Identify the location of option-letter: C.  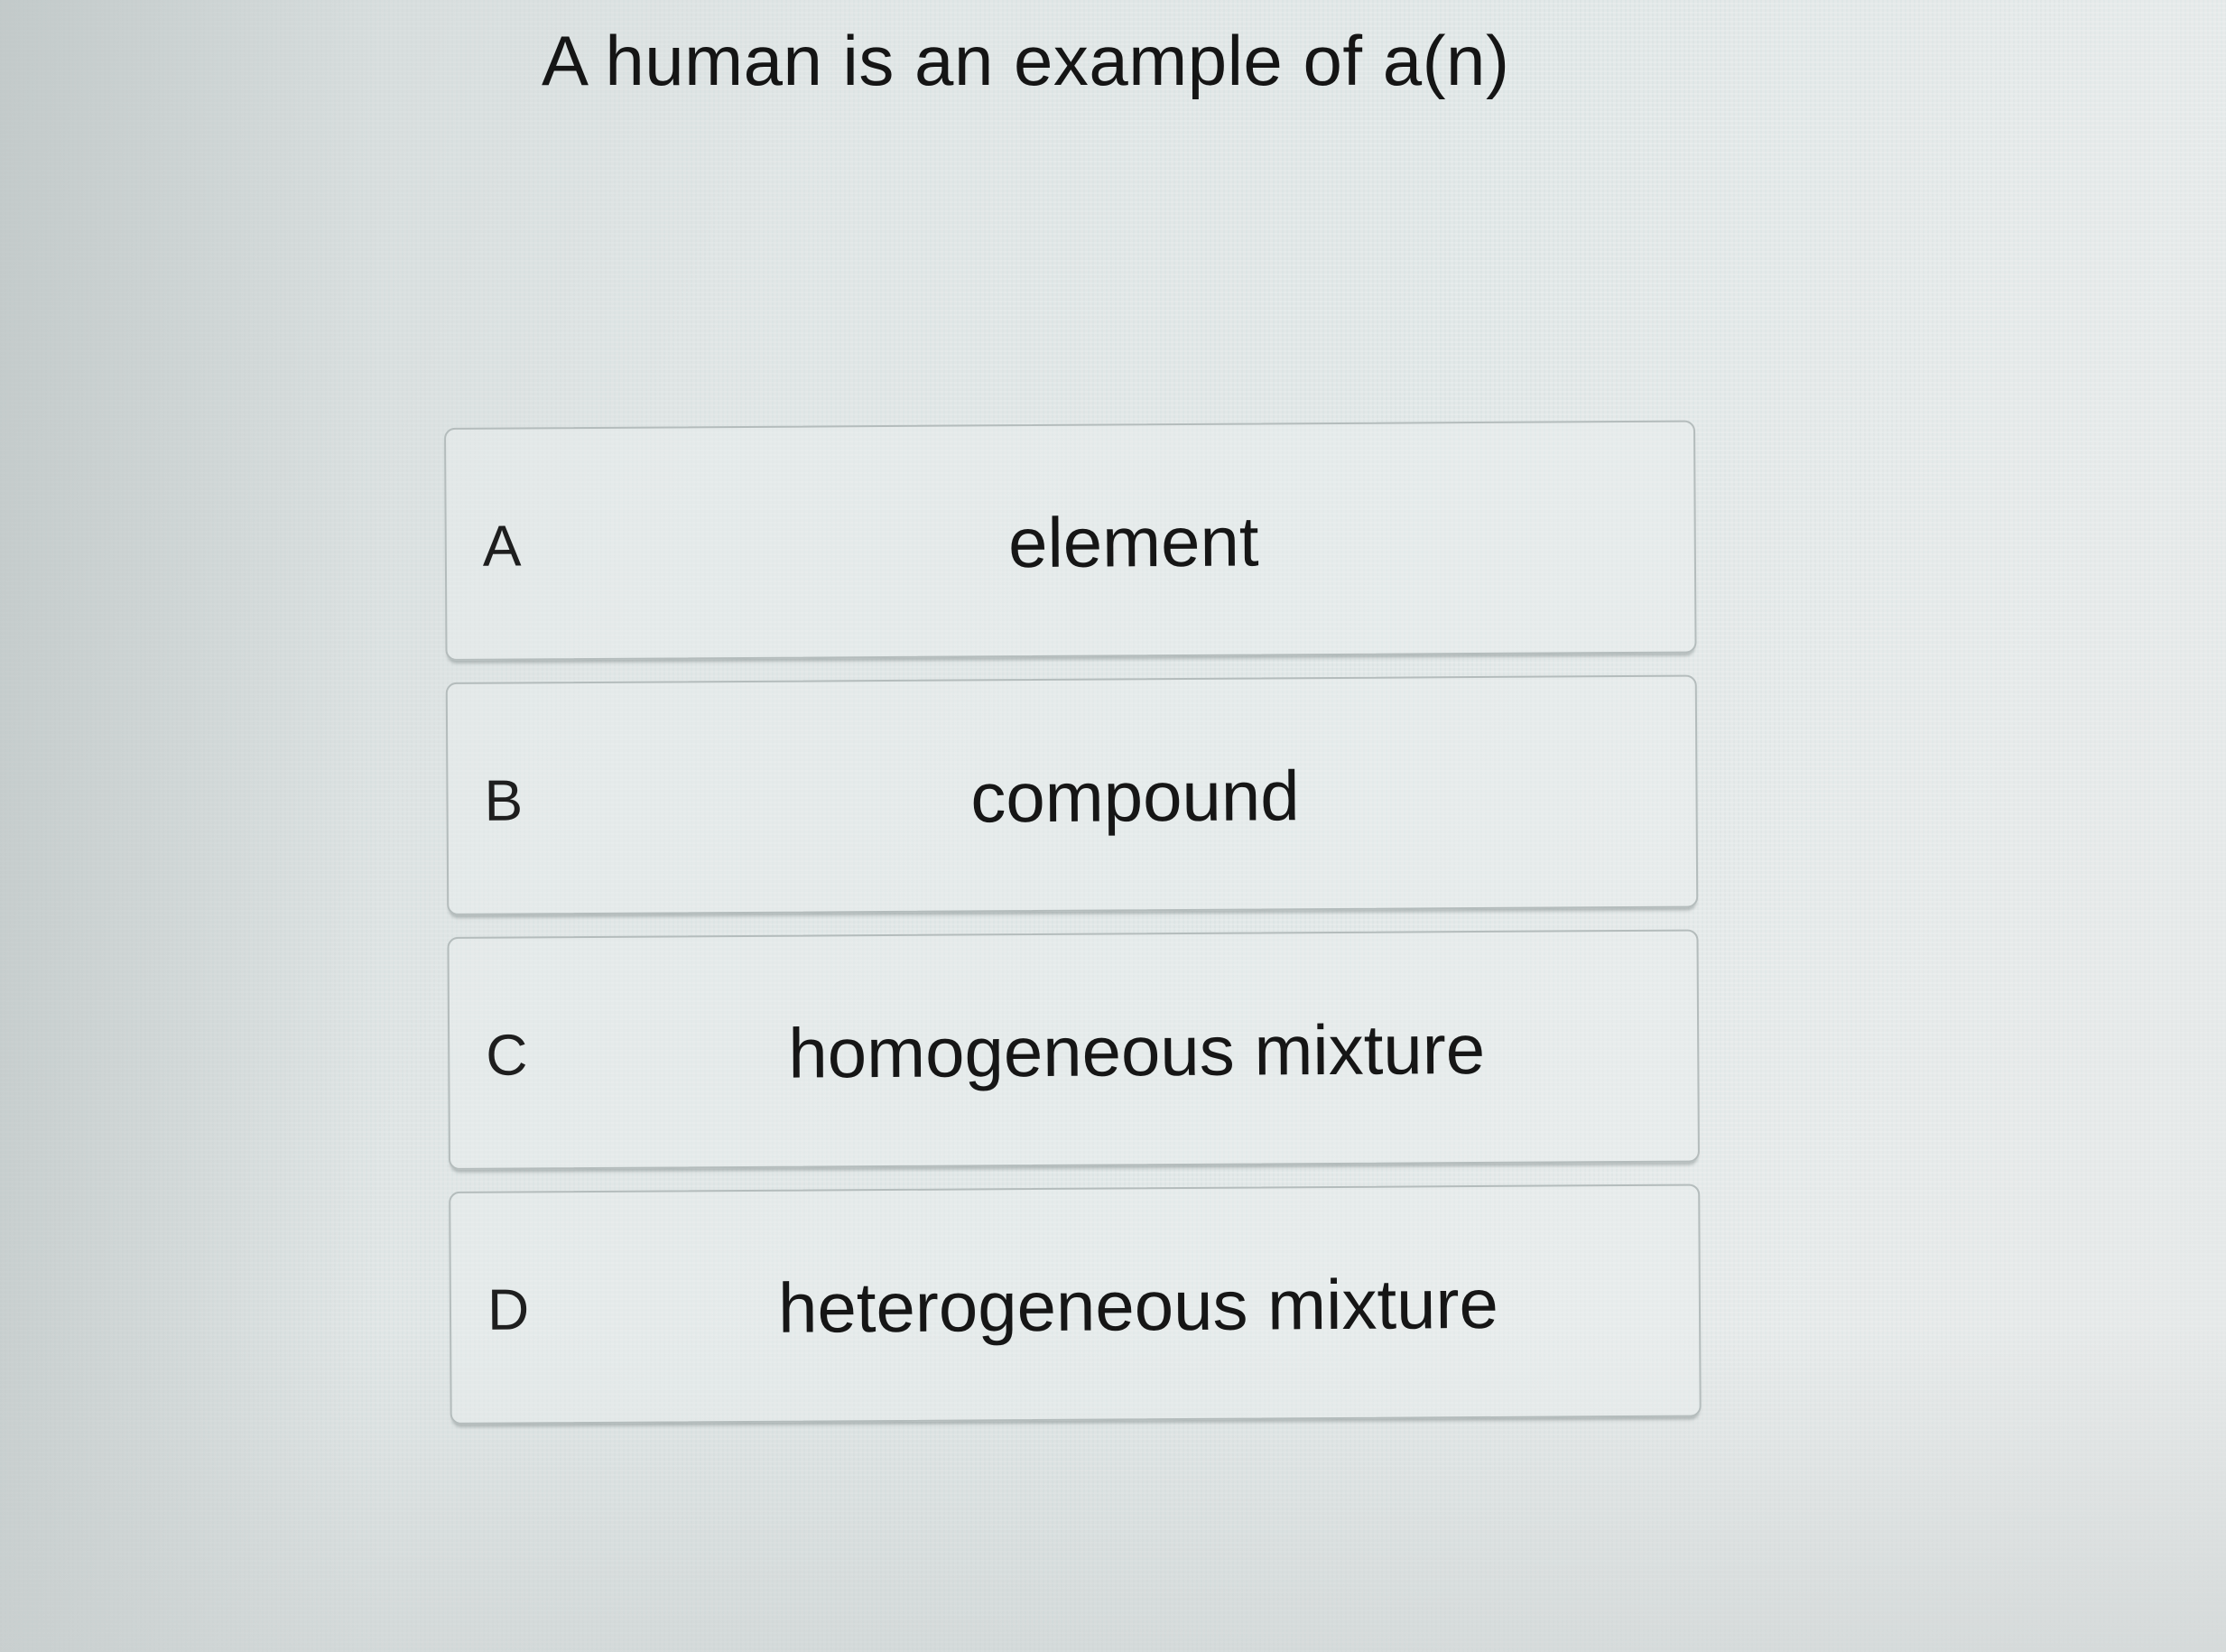
(507, 1055).